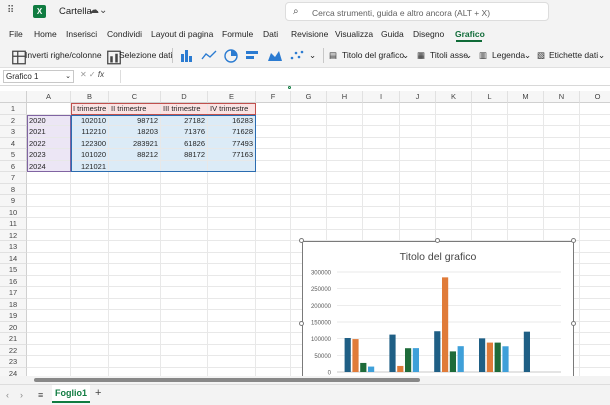 This screenshot has width=610, height=405. Describe the element at coordinates (13, 97) in the screenshot. I see `select-all-corner` at that location.